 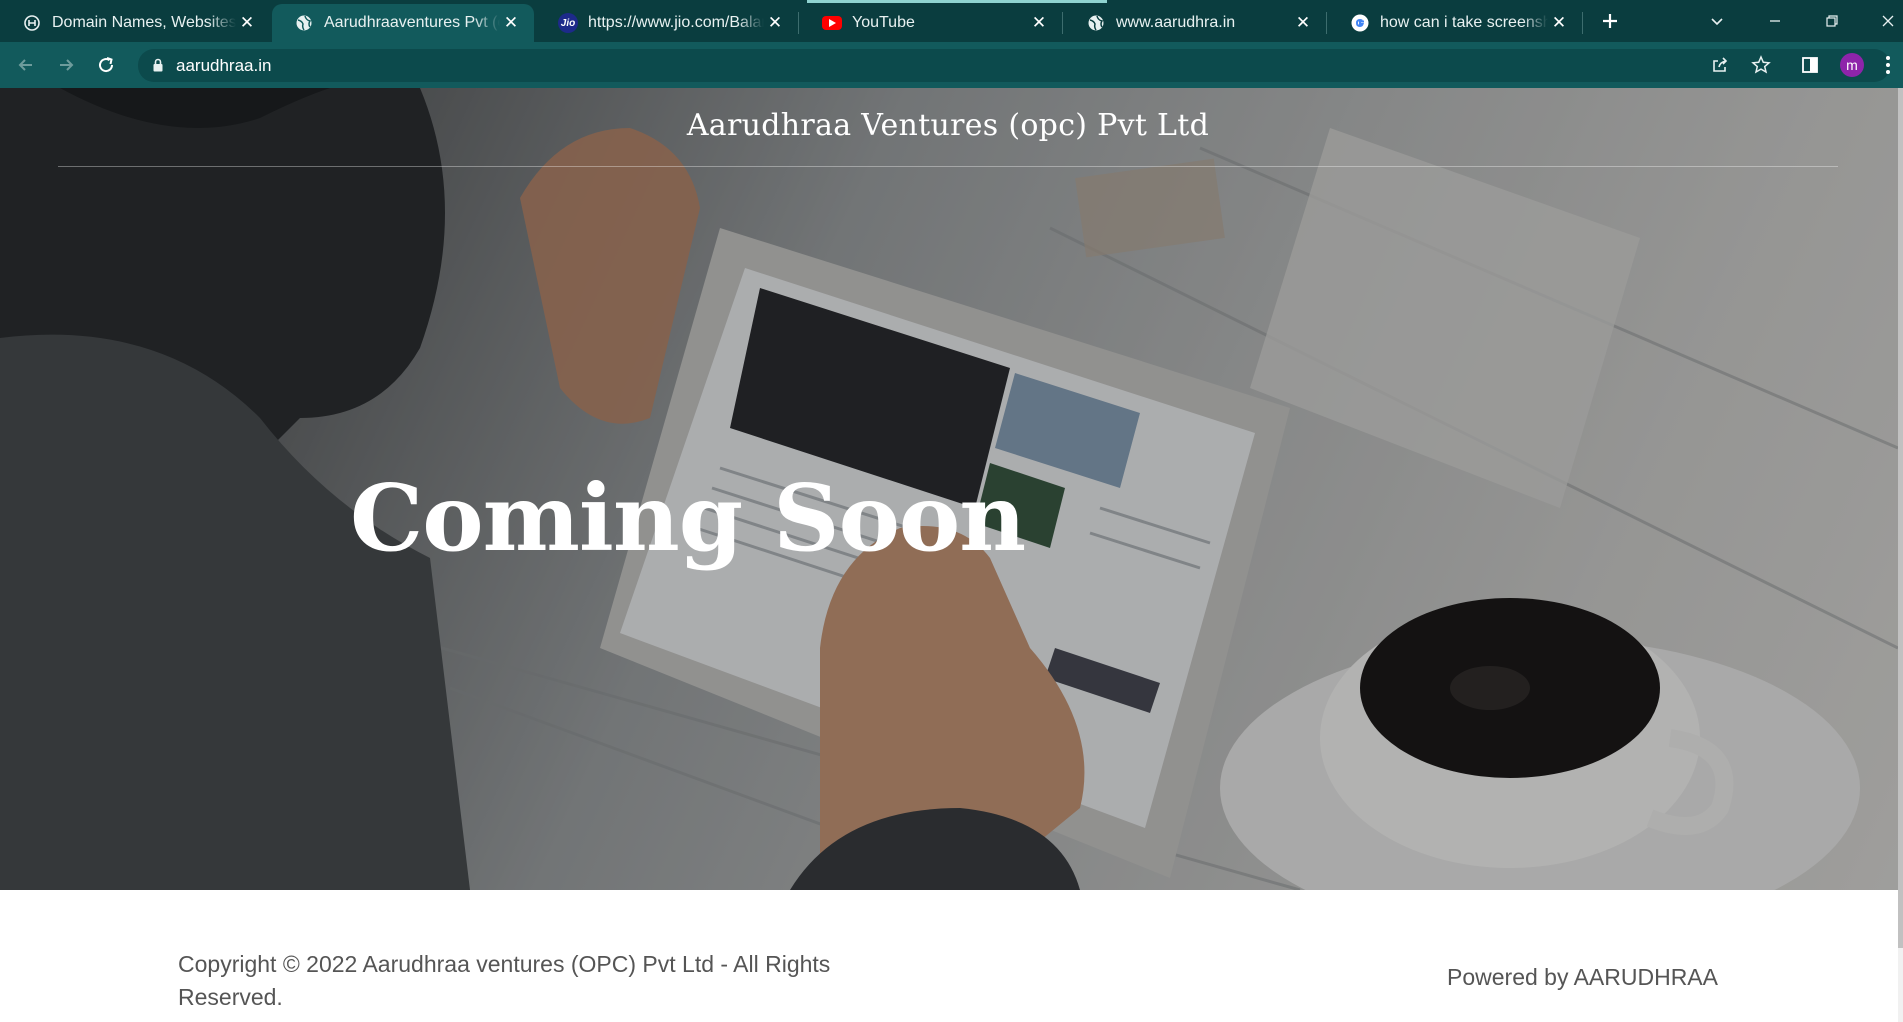 I want to click on address-url: aarudhraa.in, so click(x=223, y=66).